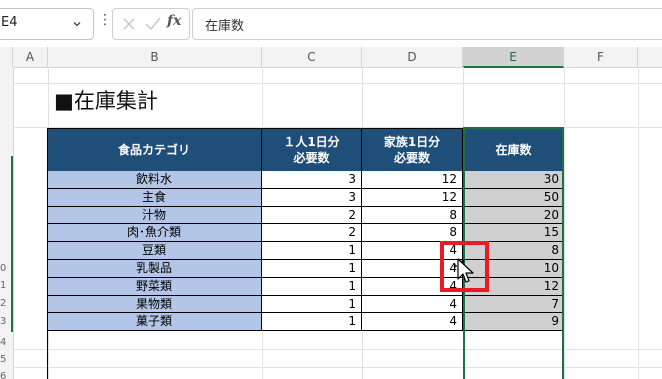 The image size is (662, 379). I want to click on name-box: E4, so click(47, 24).